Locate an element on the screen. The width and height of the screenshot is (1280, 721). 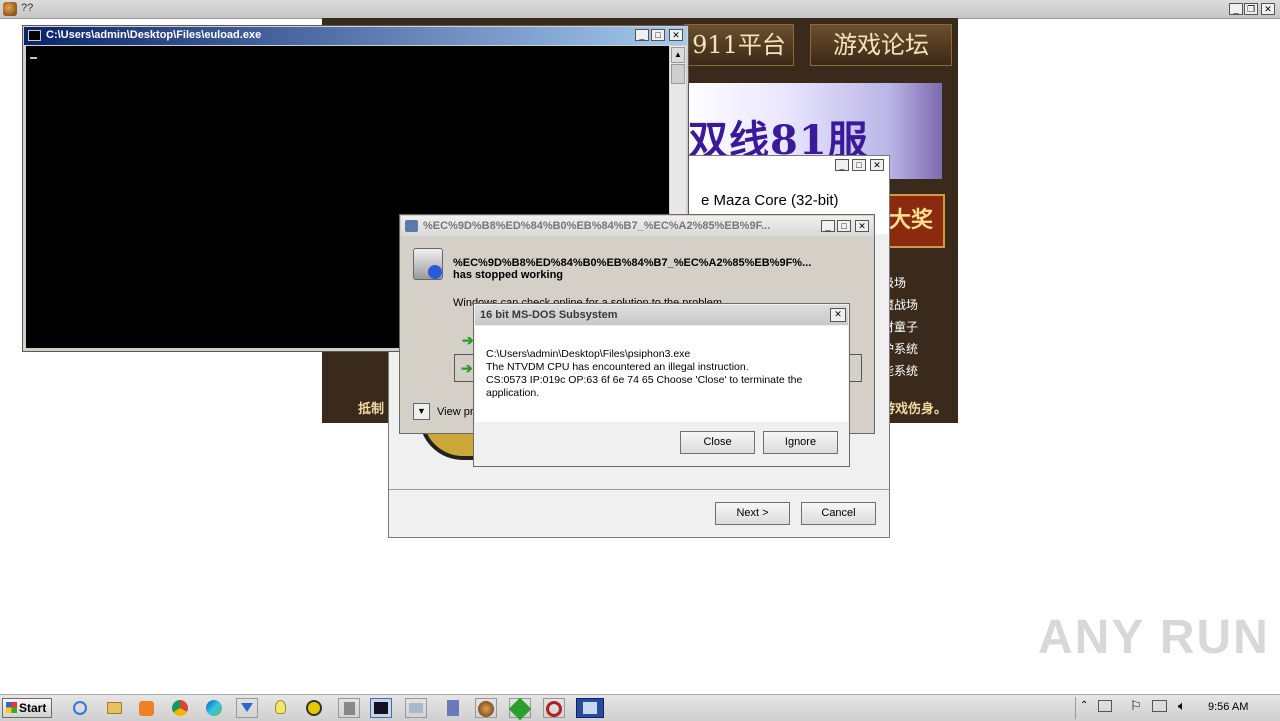
console-maximize-button: □ is located at coordinates (658, 35).